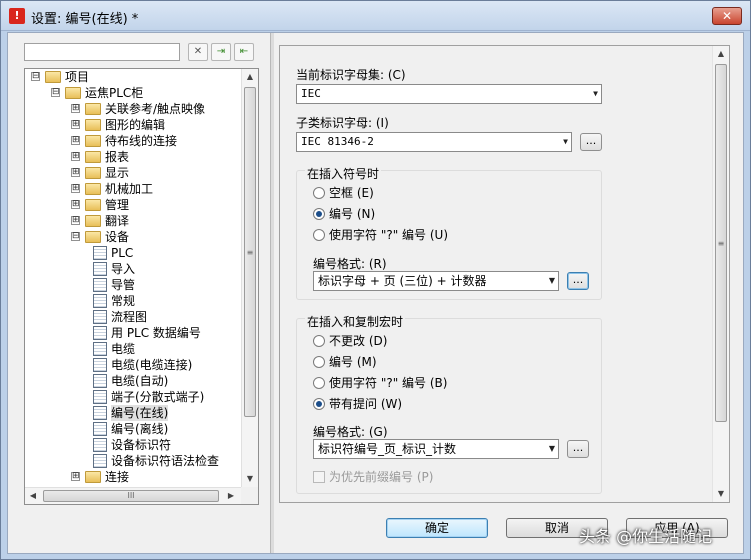 The height and width of the screenshot is (560, 751). What do you see at coordinates (33, 496) in the screenshot?
I see `scroll-left-icon: ◀` at bounding box center [33, 496].